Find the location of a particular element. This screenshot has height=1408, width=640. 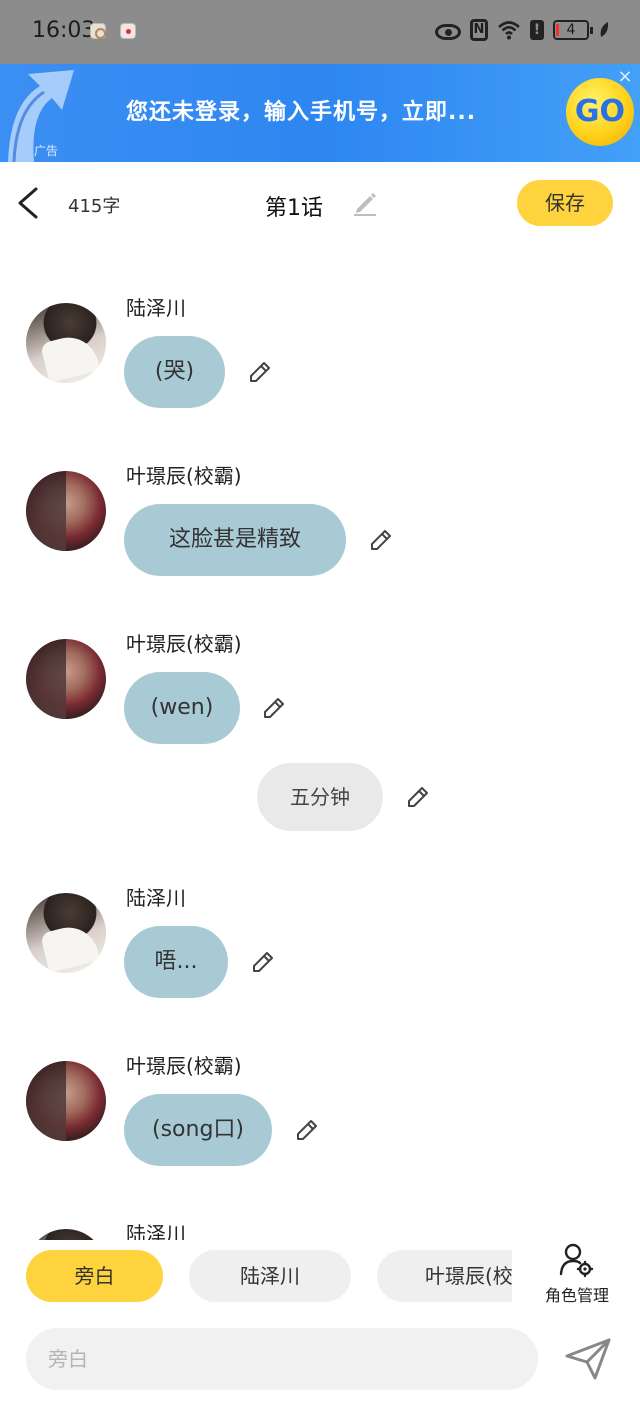

role-manage-button: 角色管理 is located at coordinates (577, 1276).